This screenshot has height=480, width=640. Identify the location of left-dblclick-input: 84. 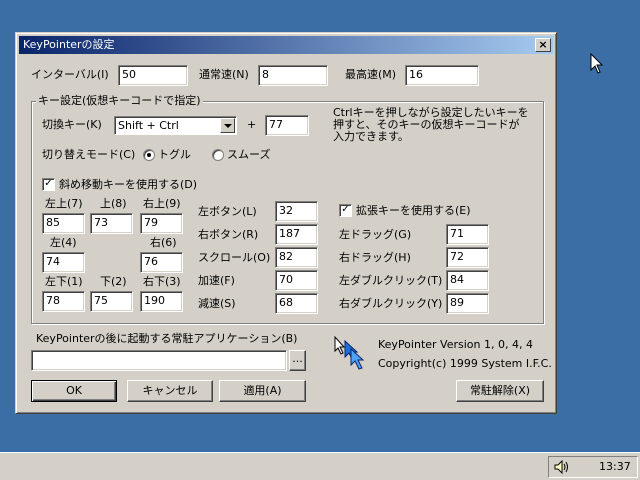
(467, 280).